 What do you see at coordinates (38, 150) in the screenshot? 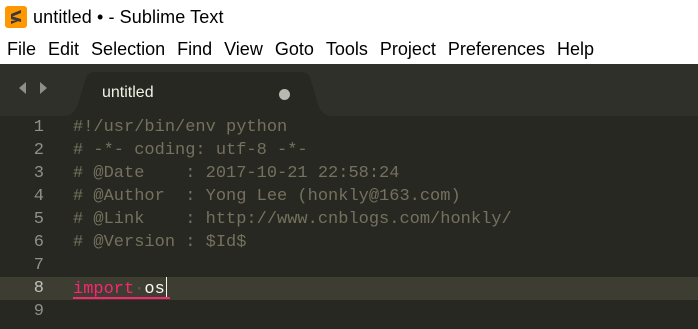
I see `line-number: 2` at bounding box center [38, 150].